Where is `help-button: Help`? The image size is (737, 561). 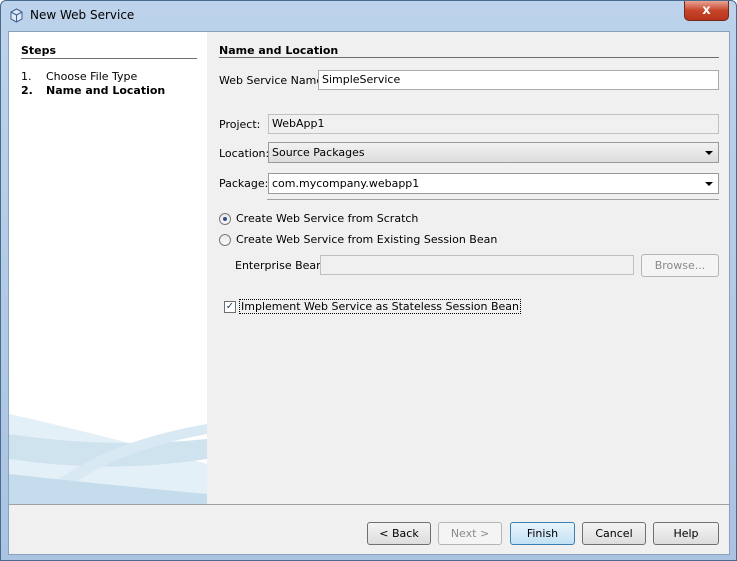 help-button: Help is located at coordinates (686, 533).